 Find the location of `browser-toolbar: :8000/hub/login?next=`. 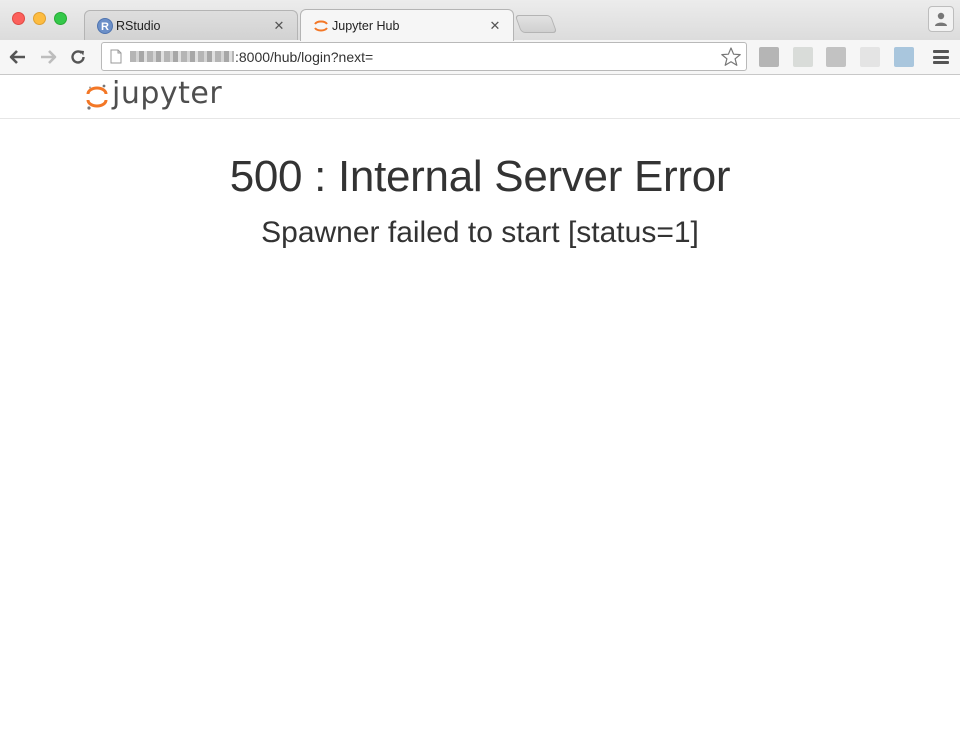

browser-toolbar: :8000/hub/login?next= is located at coordinates (480, 57).